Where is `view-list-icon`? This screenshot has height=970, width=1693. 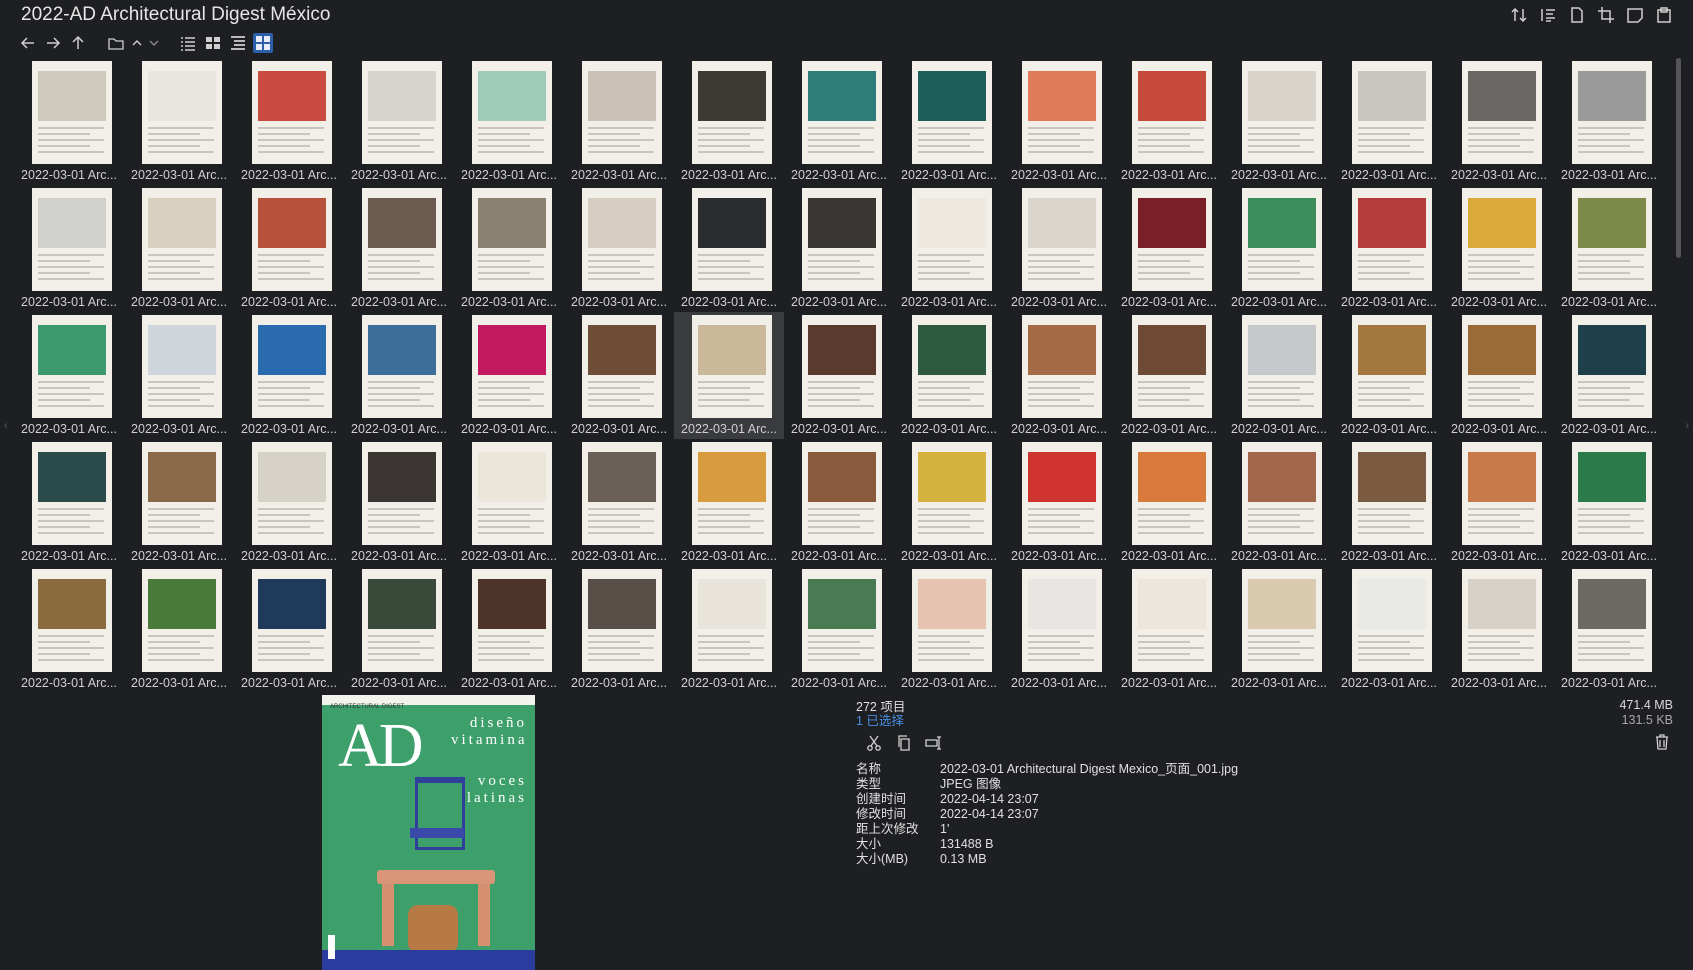 view-list-icon is located at coordinates (188, 43).